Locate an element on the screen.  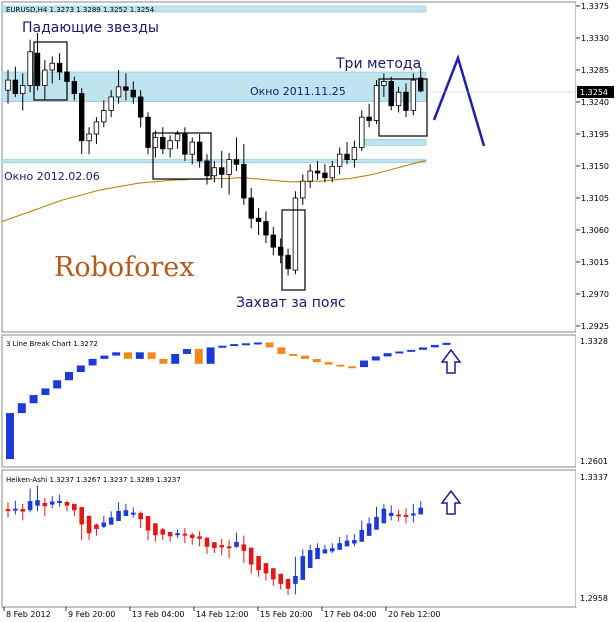
current-price-label: 1.3254 is located at coordinates (594, 92).